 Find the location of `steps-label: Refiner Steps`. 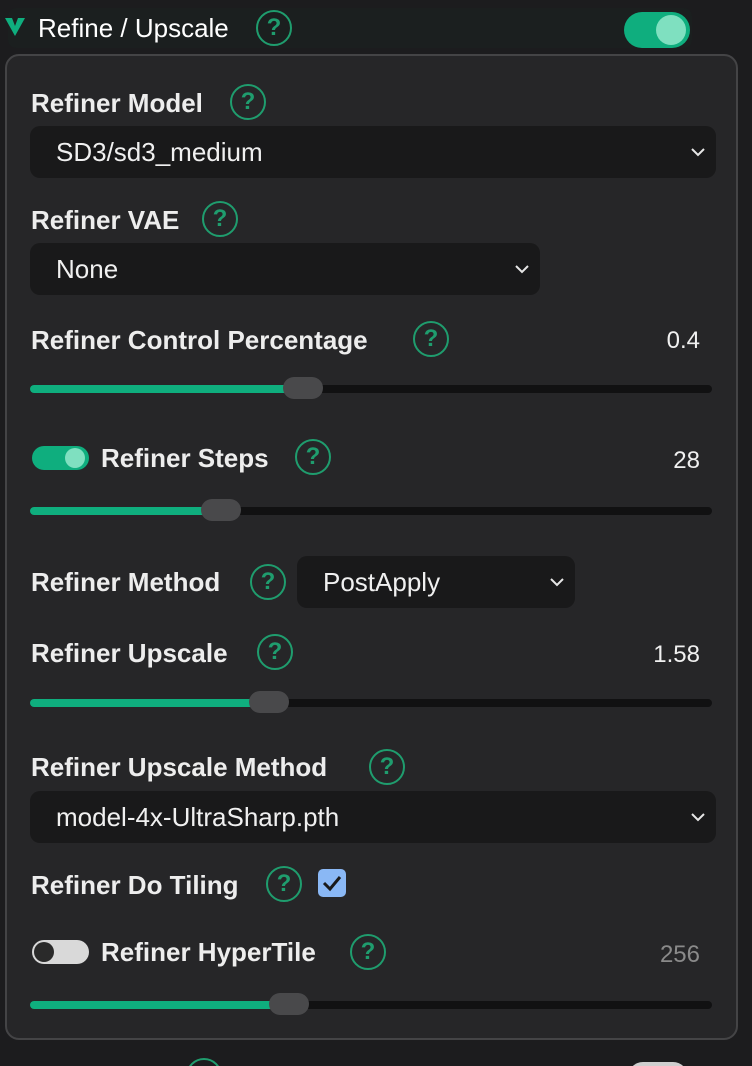

steps-label: Refiner Steps is located at coordinates (185, 458).